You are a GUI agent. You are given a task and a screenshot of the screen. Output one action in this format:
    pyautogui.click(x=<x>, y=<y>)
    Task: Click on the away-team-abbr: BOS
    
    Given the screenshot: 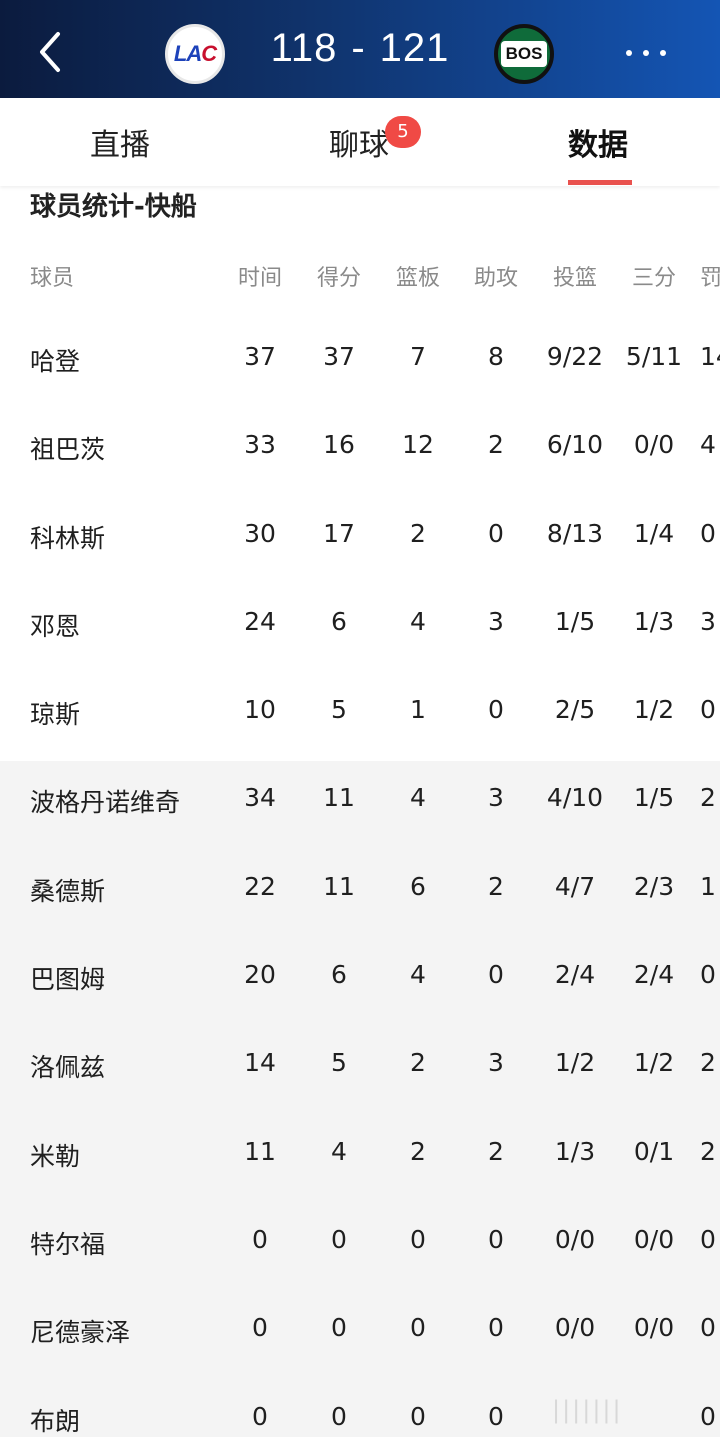 What is the action you would take?
    pyautogui.click(x=524, y=53)
    